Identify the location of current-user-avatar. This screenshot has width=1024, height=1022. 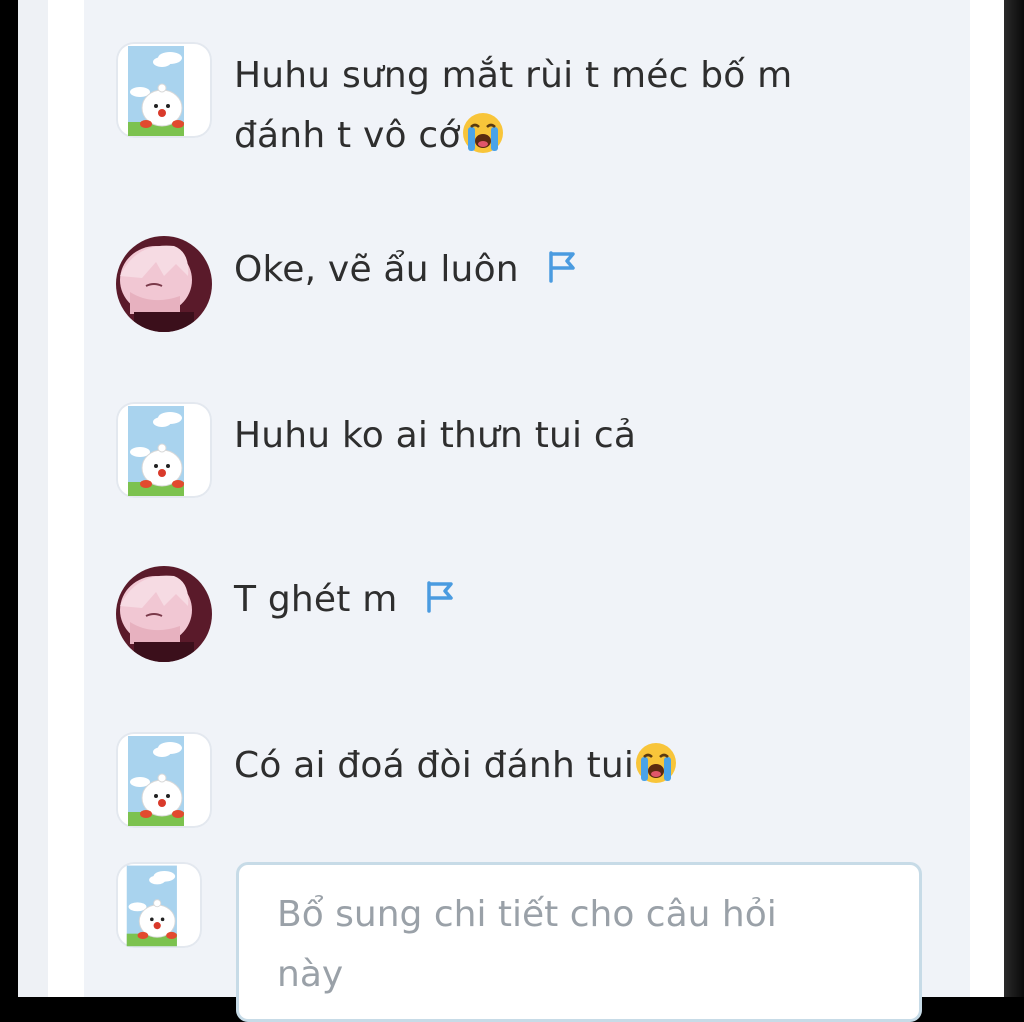
(159, 905).